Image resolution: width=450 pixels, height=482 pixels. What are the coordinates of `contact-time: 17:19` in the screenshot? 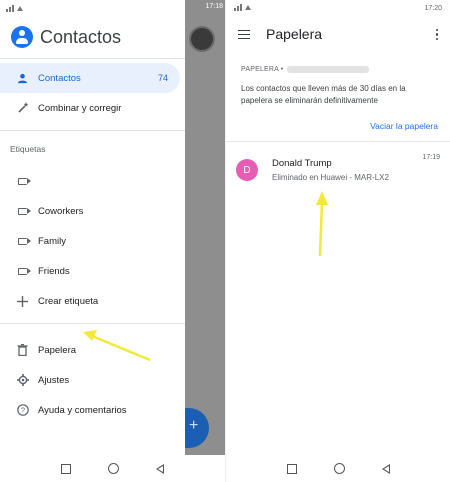 It's located at (431, 157).